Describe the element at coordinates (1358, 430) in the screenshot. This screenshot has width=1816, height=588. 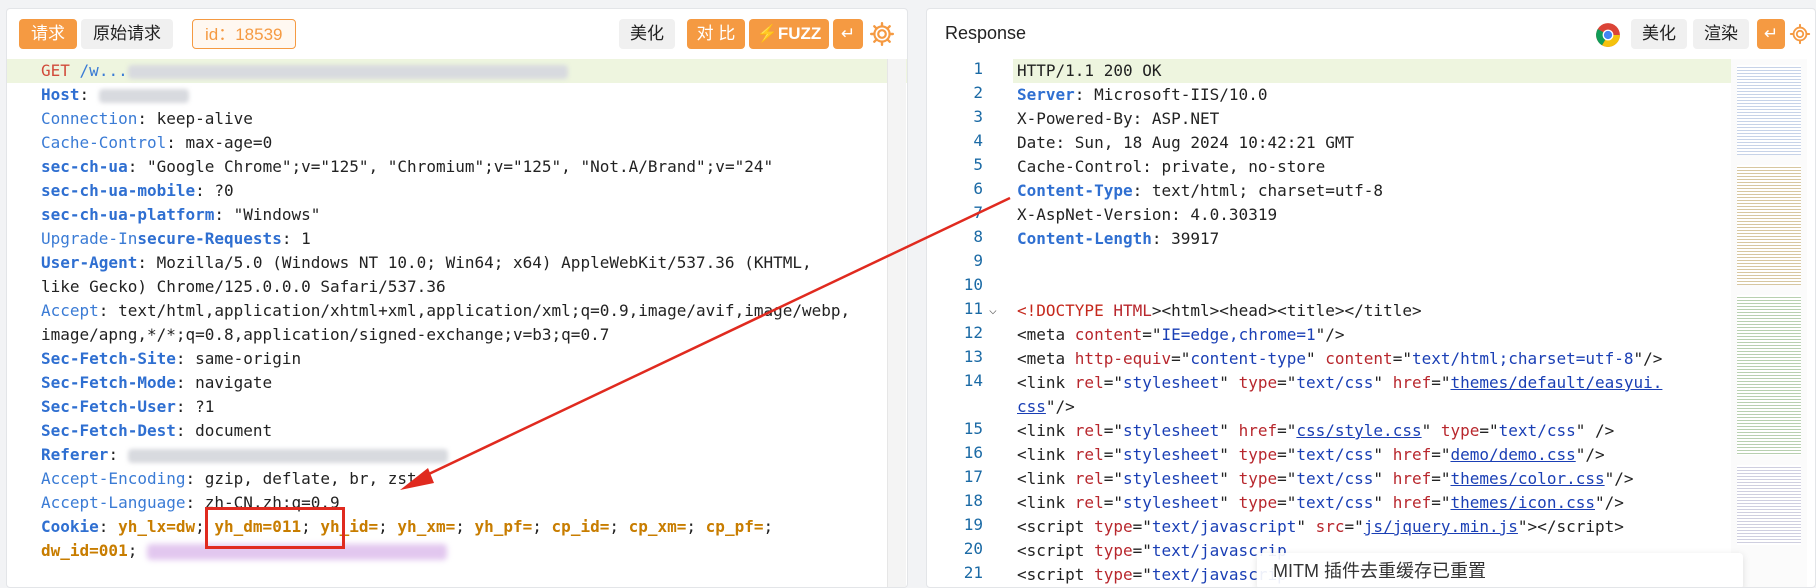
I see `href-link: css/style.css` at that location.